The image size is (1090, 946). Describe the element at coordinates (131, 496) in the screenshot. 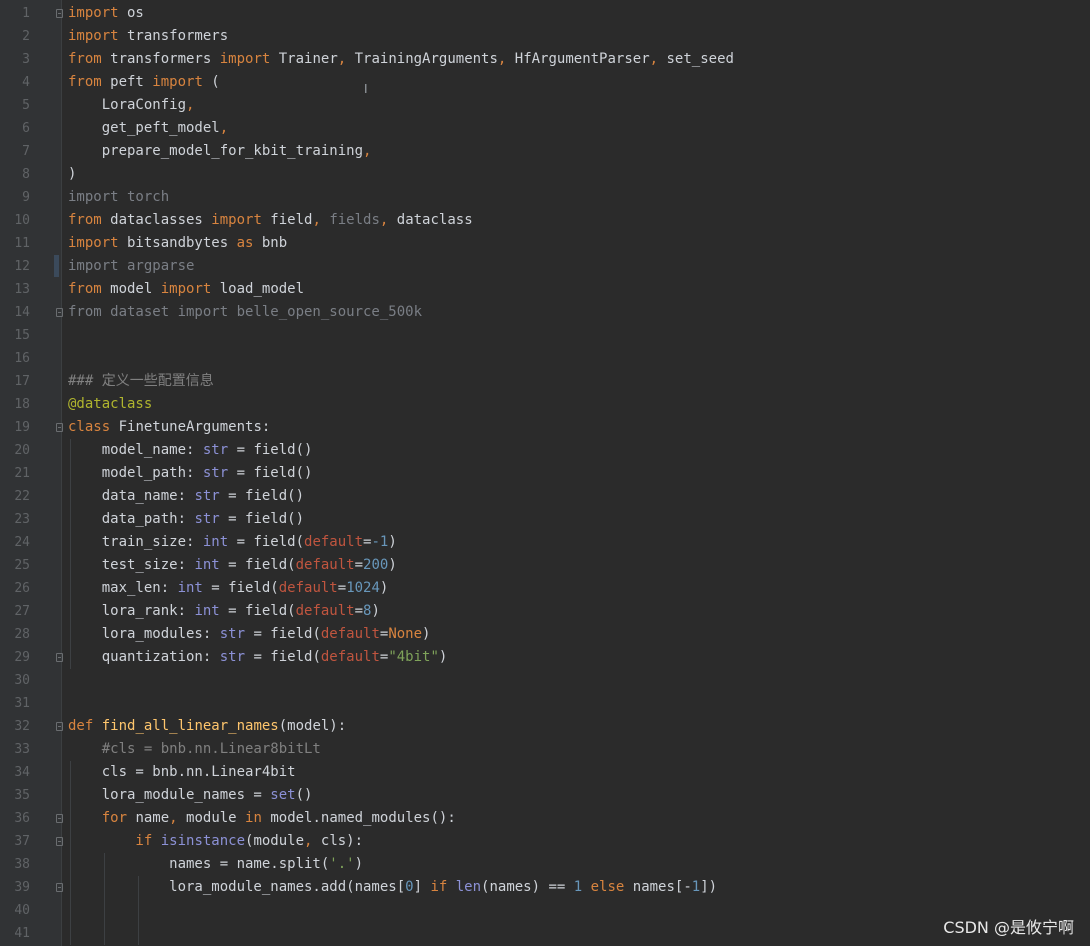

I see `code-token: data_name:` at that location.